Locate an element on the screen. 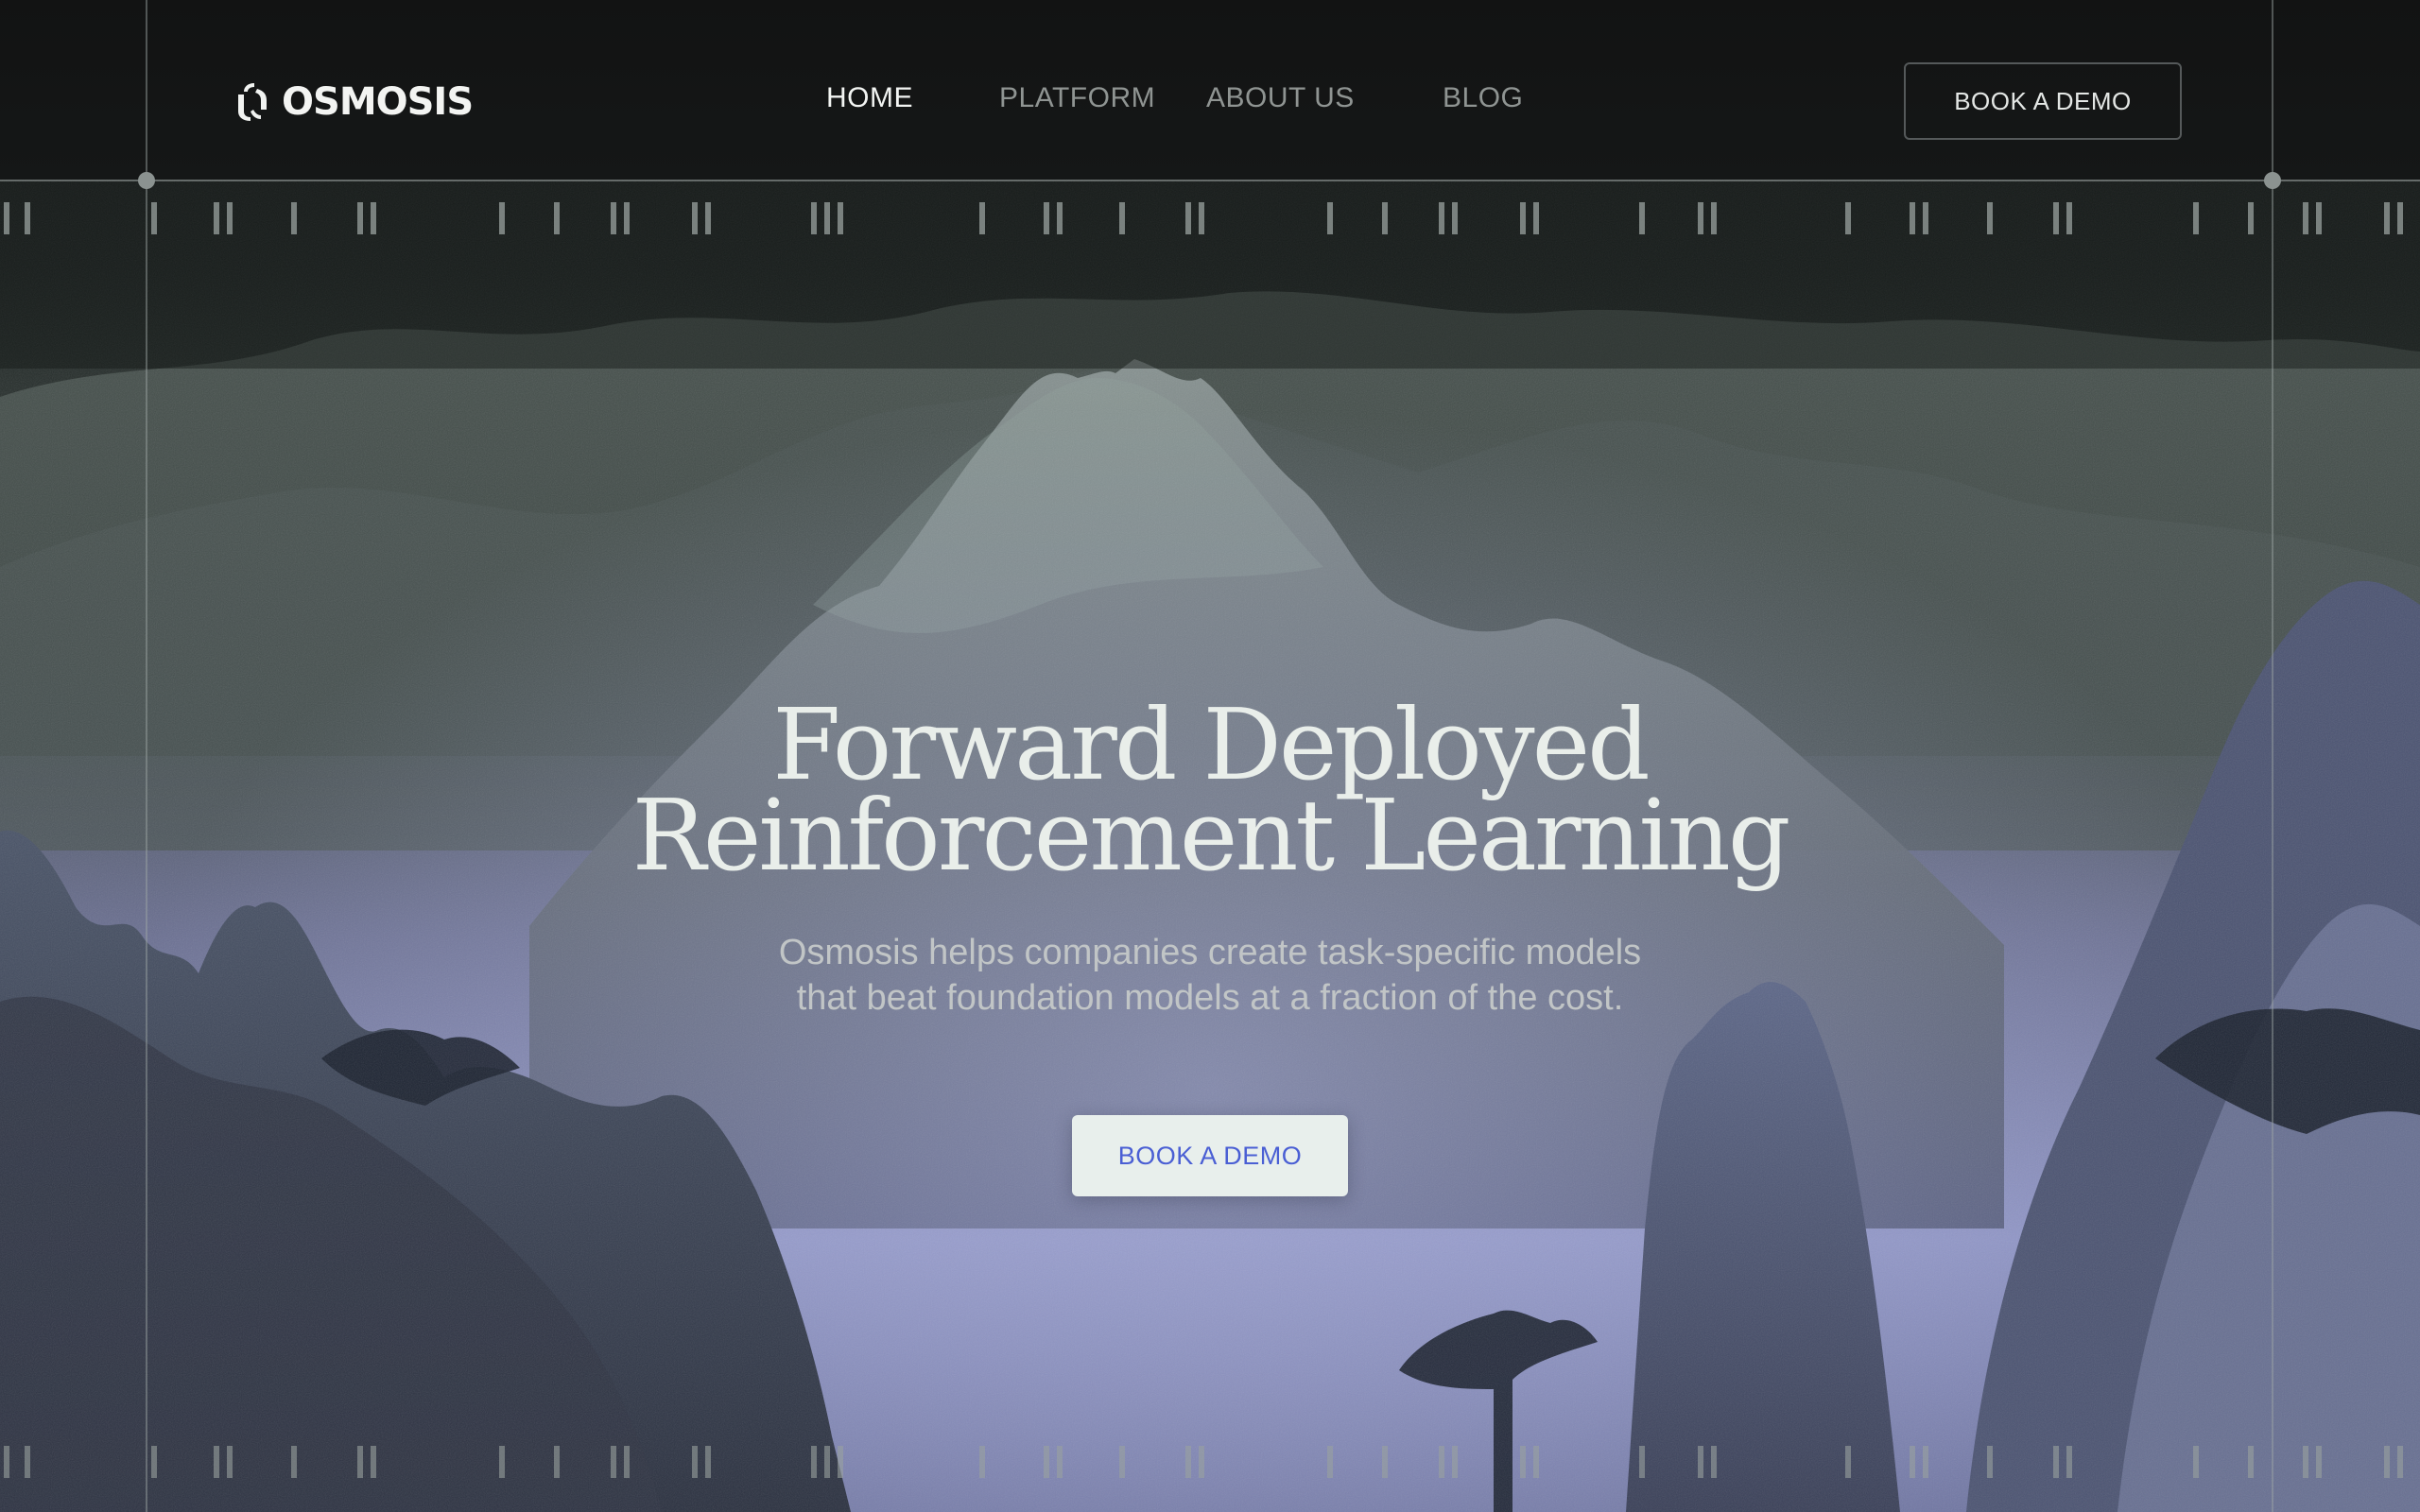  tick-ruler-bottom is located at coordinates (1203, 1462).